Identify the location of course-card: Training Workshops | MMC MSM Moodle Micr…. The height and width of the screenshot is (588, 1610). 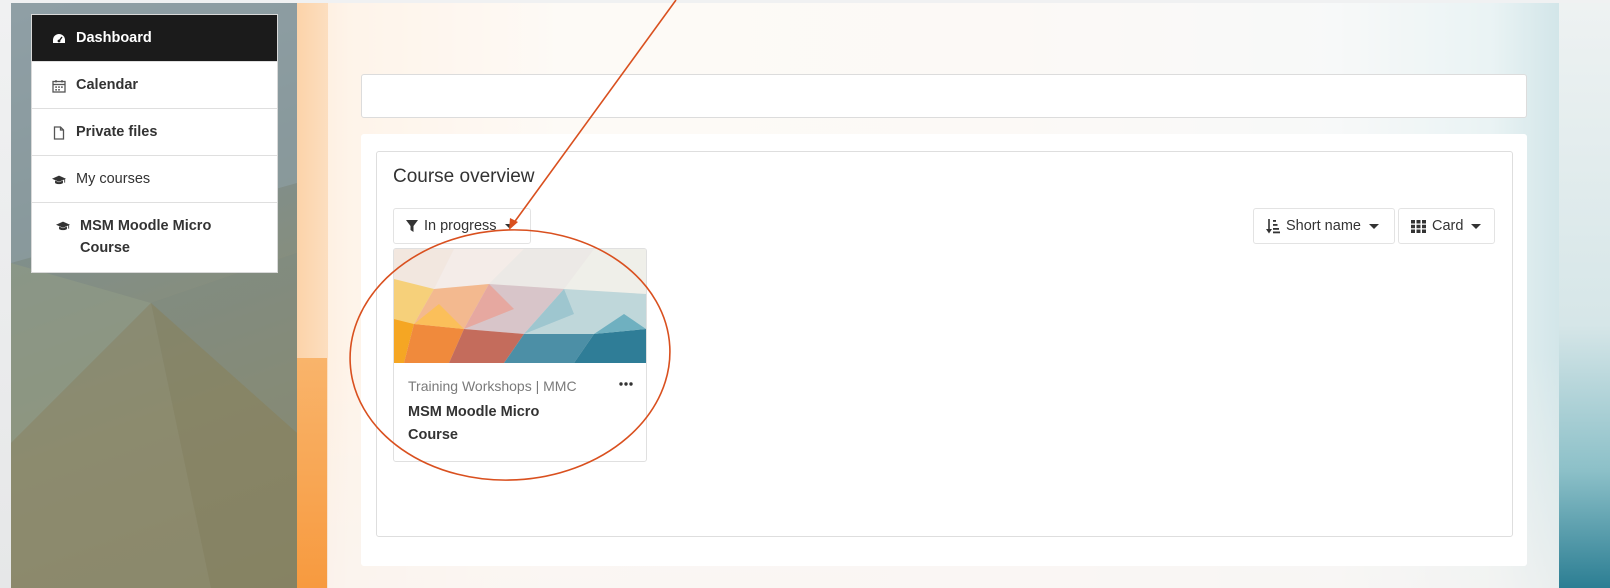
(520, 355).